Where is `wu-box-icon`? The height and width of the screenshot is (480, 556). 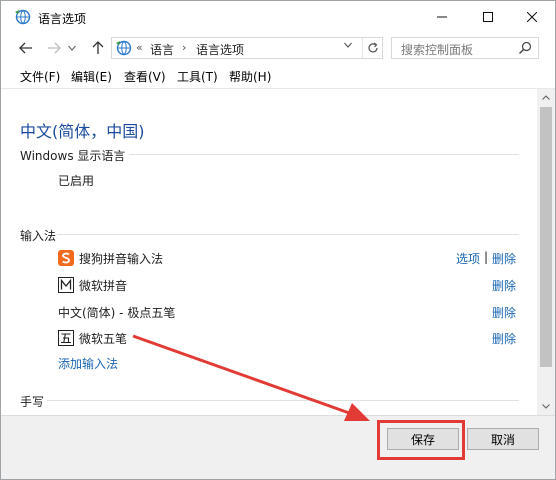
wu-box-icon is located at coordinates (66, 338).